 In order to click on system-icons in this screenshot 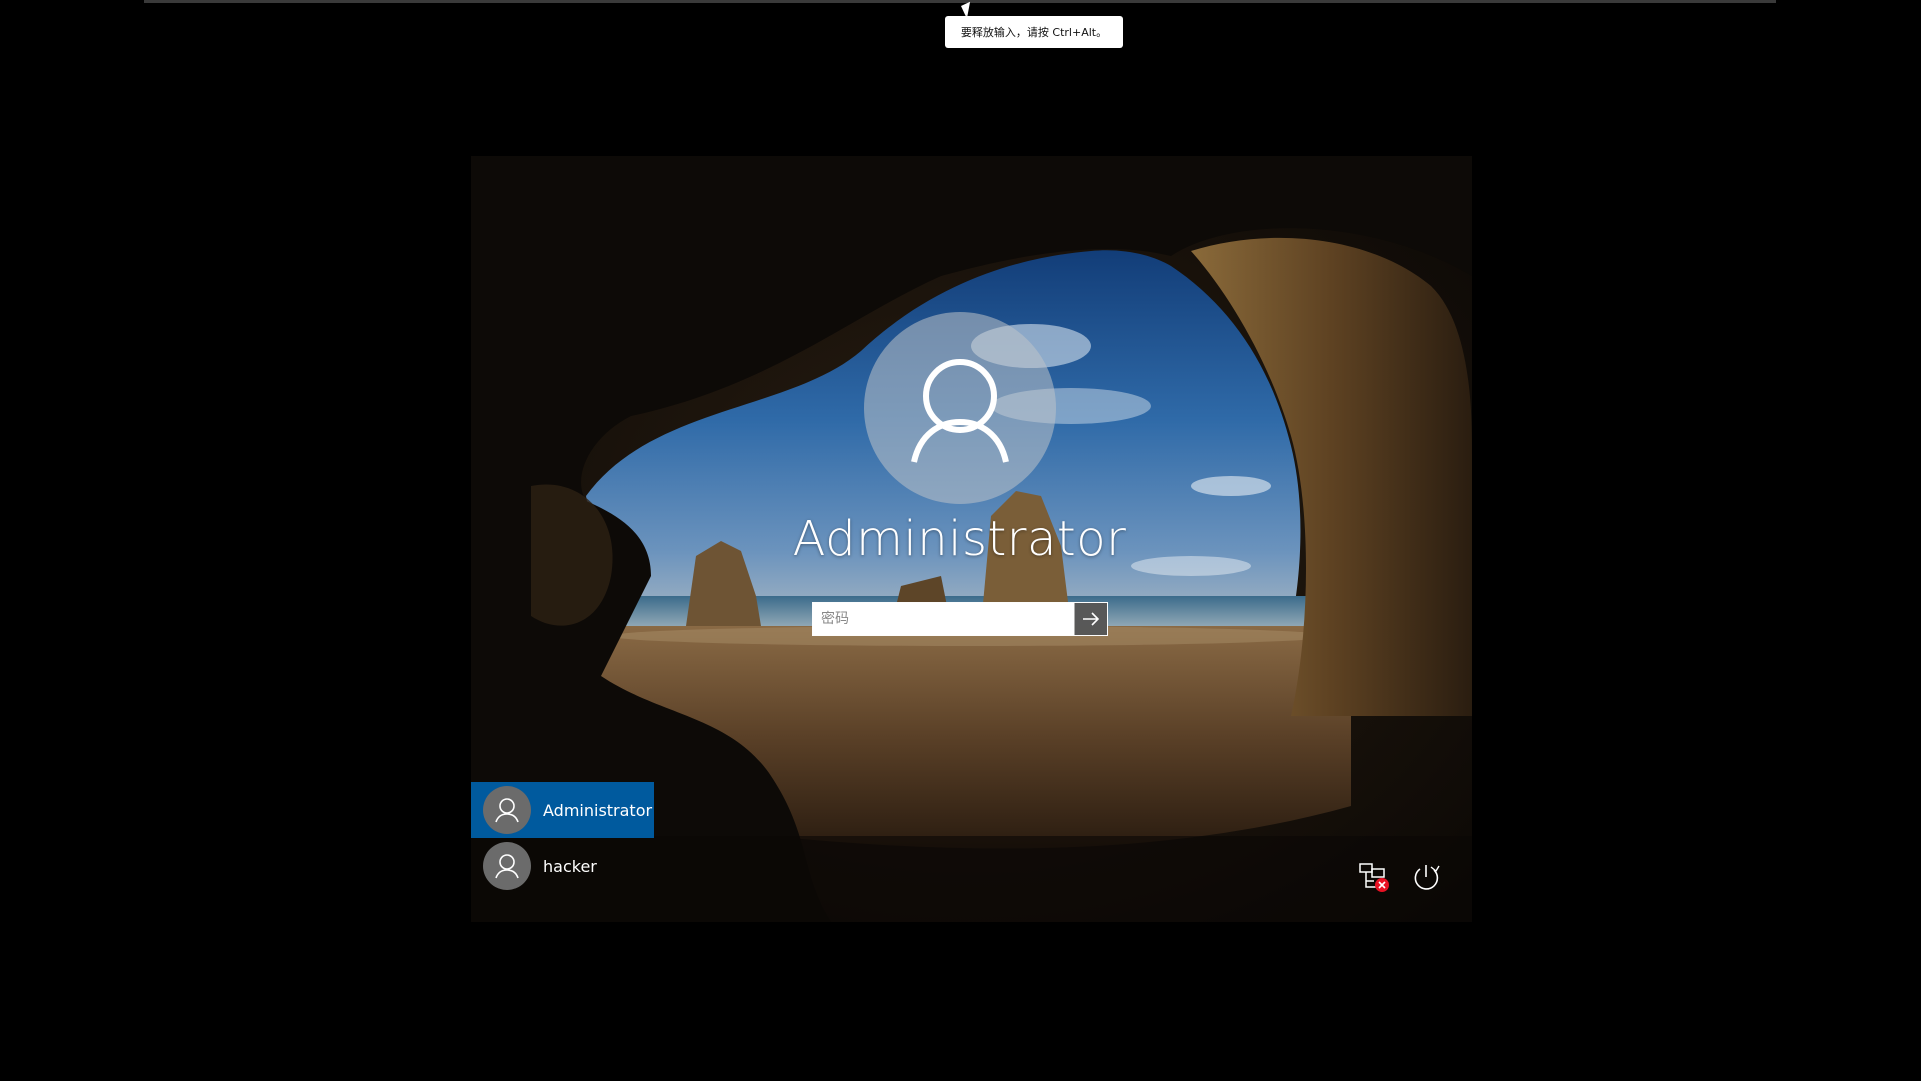, I will do `click(1400, 877)`.